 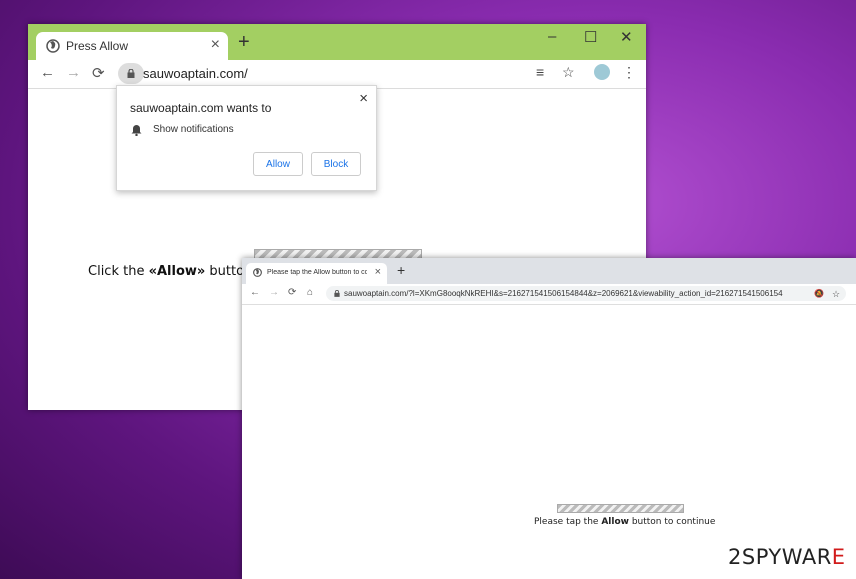 I want to click on watermark-text-accent: E, so click(x=838, y=557).